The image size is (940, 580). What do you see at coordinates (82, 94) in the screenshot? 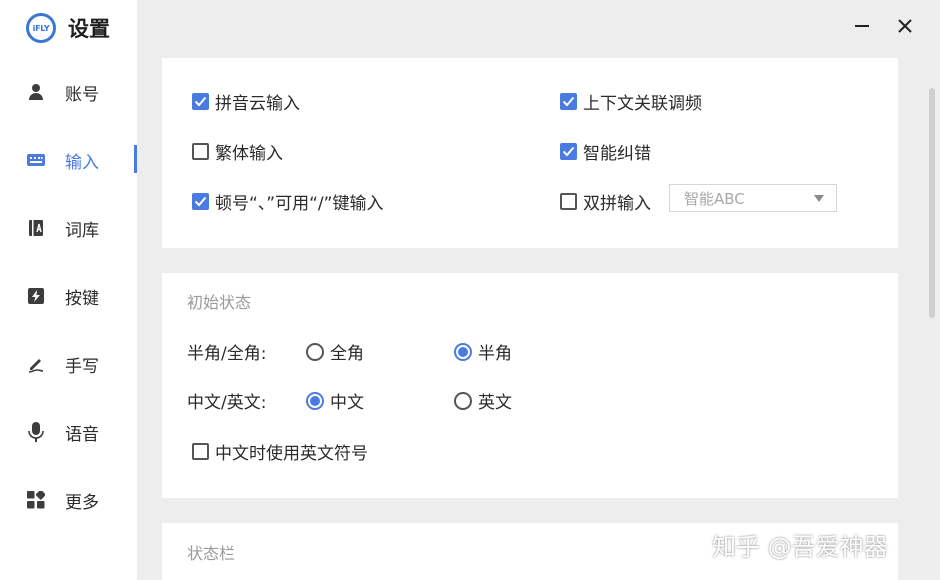
I see `sidebar-item-label: 账号` at bounding box center [82, 94].